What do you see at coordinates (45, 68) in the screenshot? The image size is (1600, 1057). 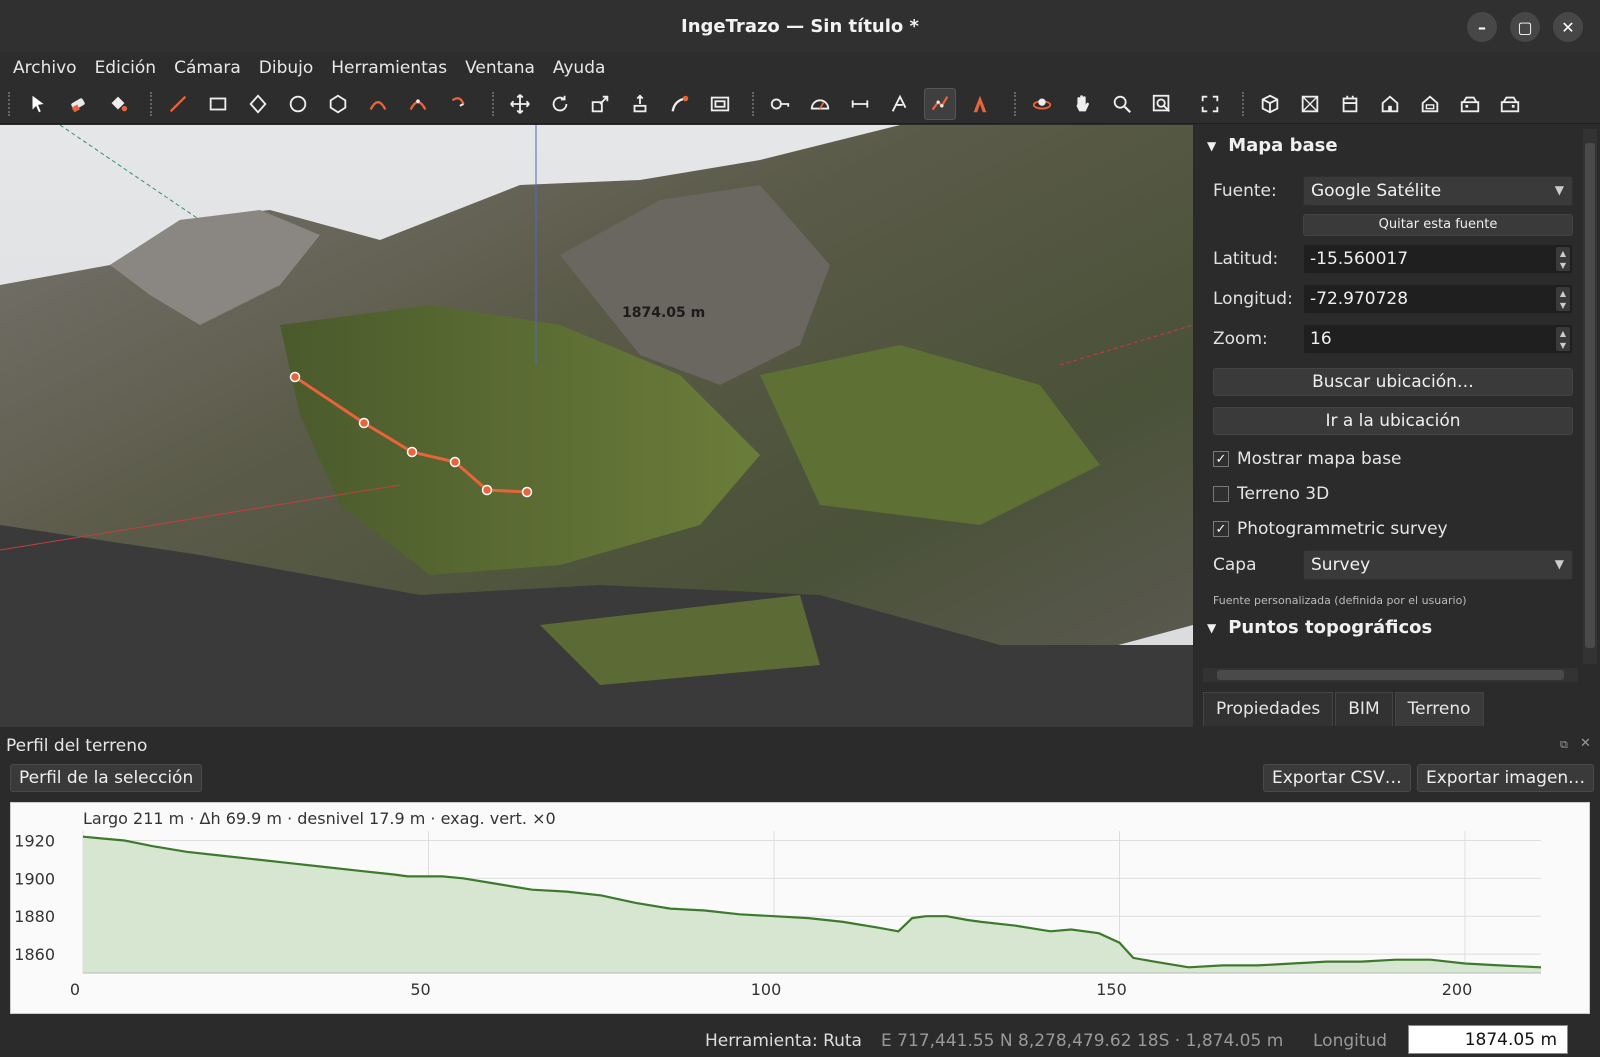 I see `menu-archivo: Archivo` at bounding box center [45, 68].